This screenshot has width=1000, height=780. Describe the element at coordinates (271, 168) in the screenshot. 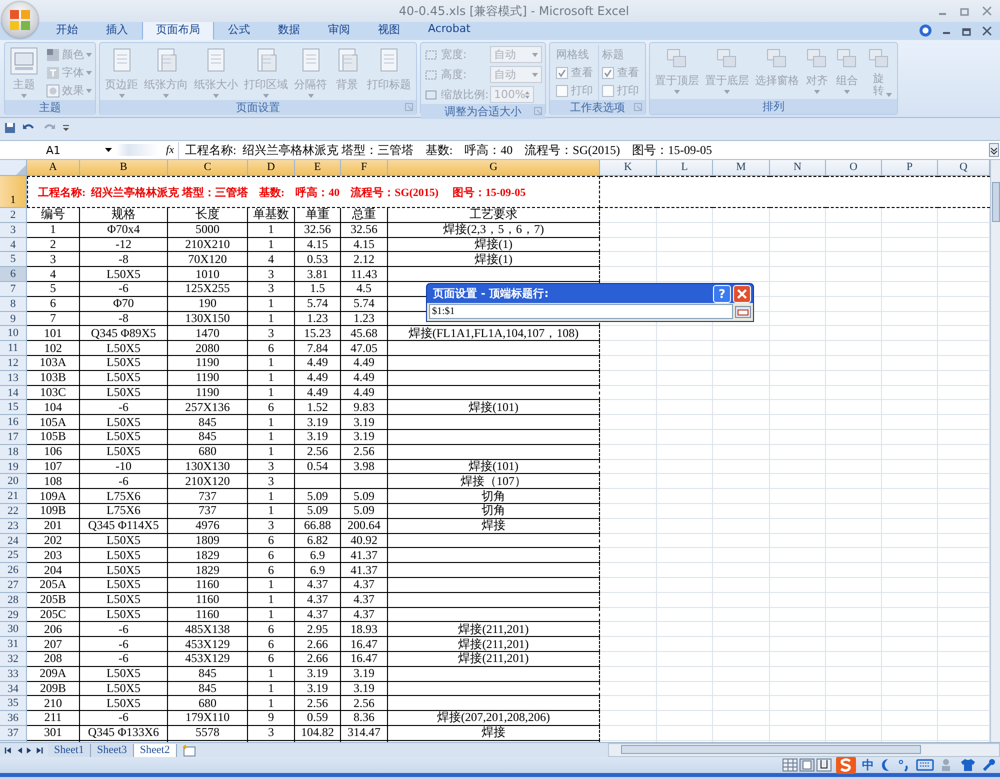

I see `column-header: D` at that location.